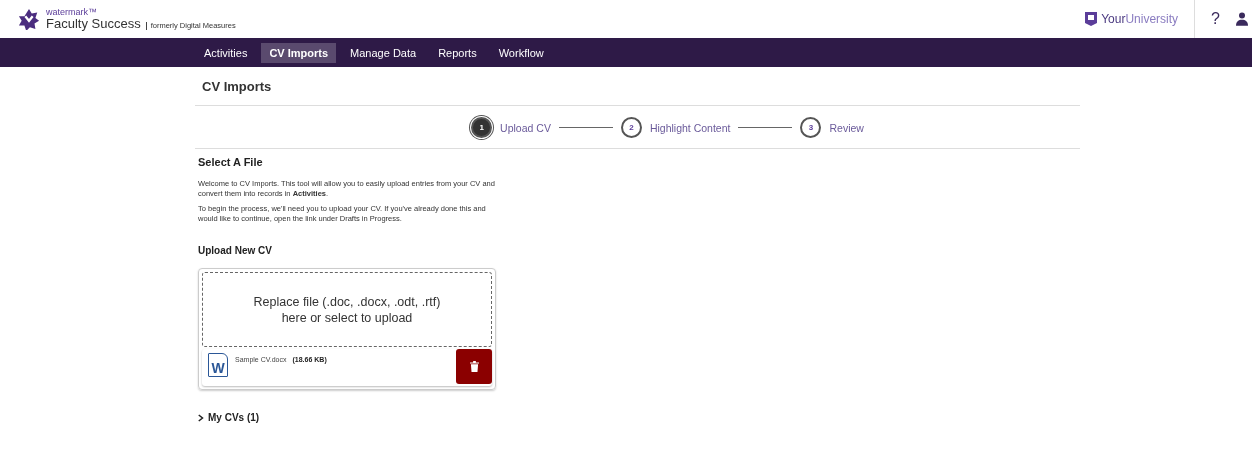  I want to click on product-name: Faculty Success, so click(93, 23).